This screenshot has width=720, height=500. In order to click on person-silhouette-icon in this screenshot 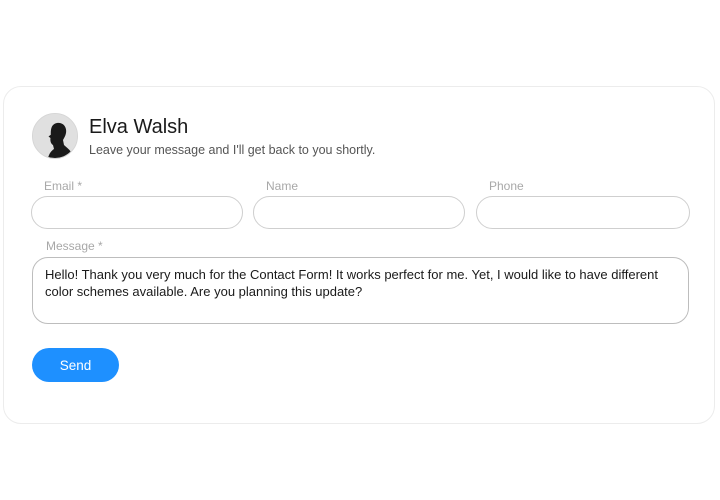, I will do `click(55, 136)`.